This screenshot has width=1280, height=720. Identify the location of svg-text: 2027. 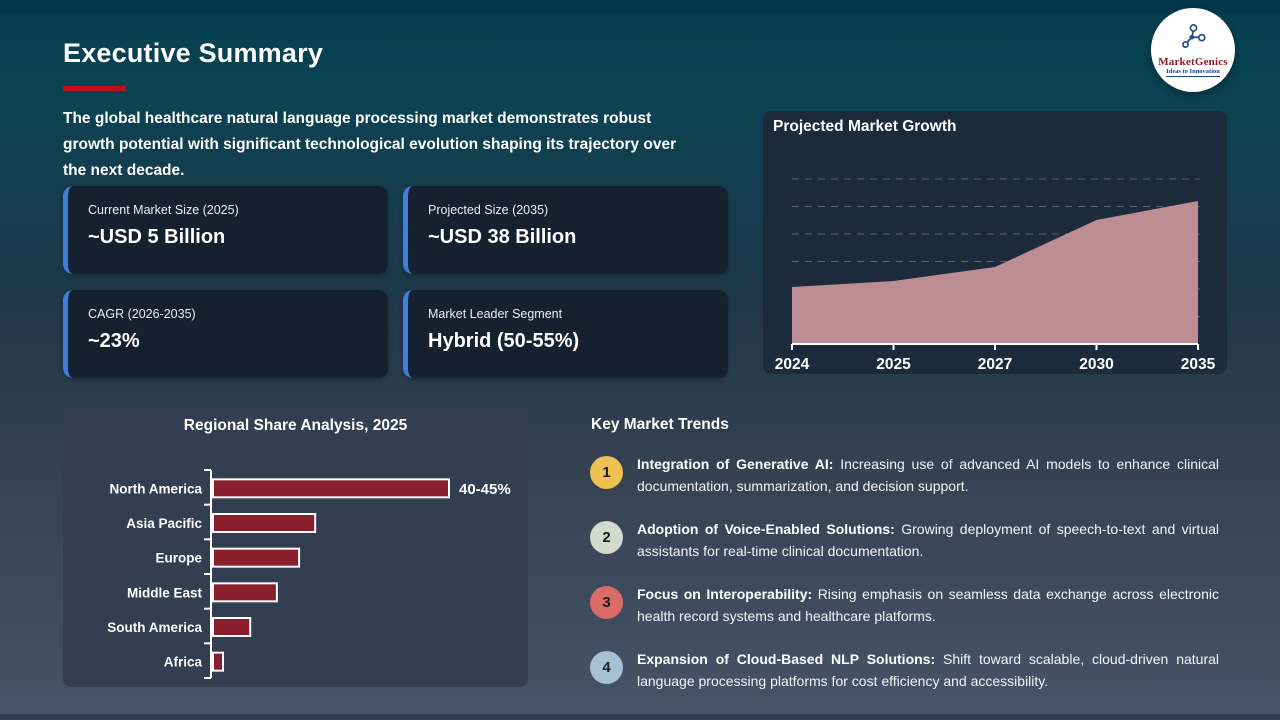
(995, 364).